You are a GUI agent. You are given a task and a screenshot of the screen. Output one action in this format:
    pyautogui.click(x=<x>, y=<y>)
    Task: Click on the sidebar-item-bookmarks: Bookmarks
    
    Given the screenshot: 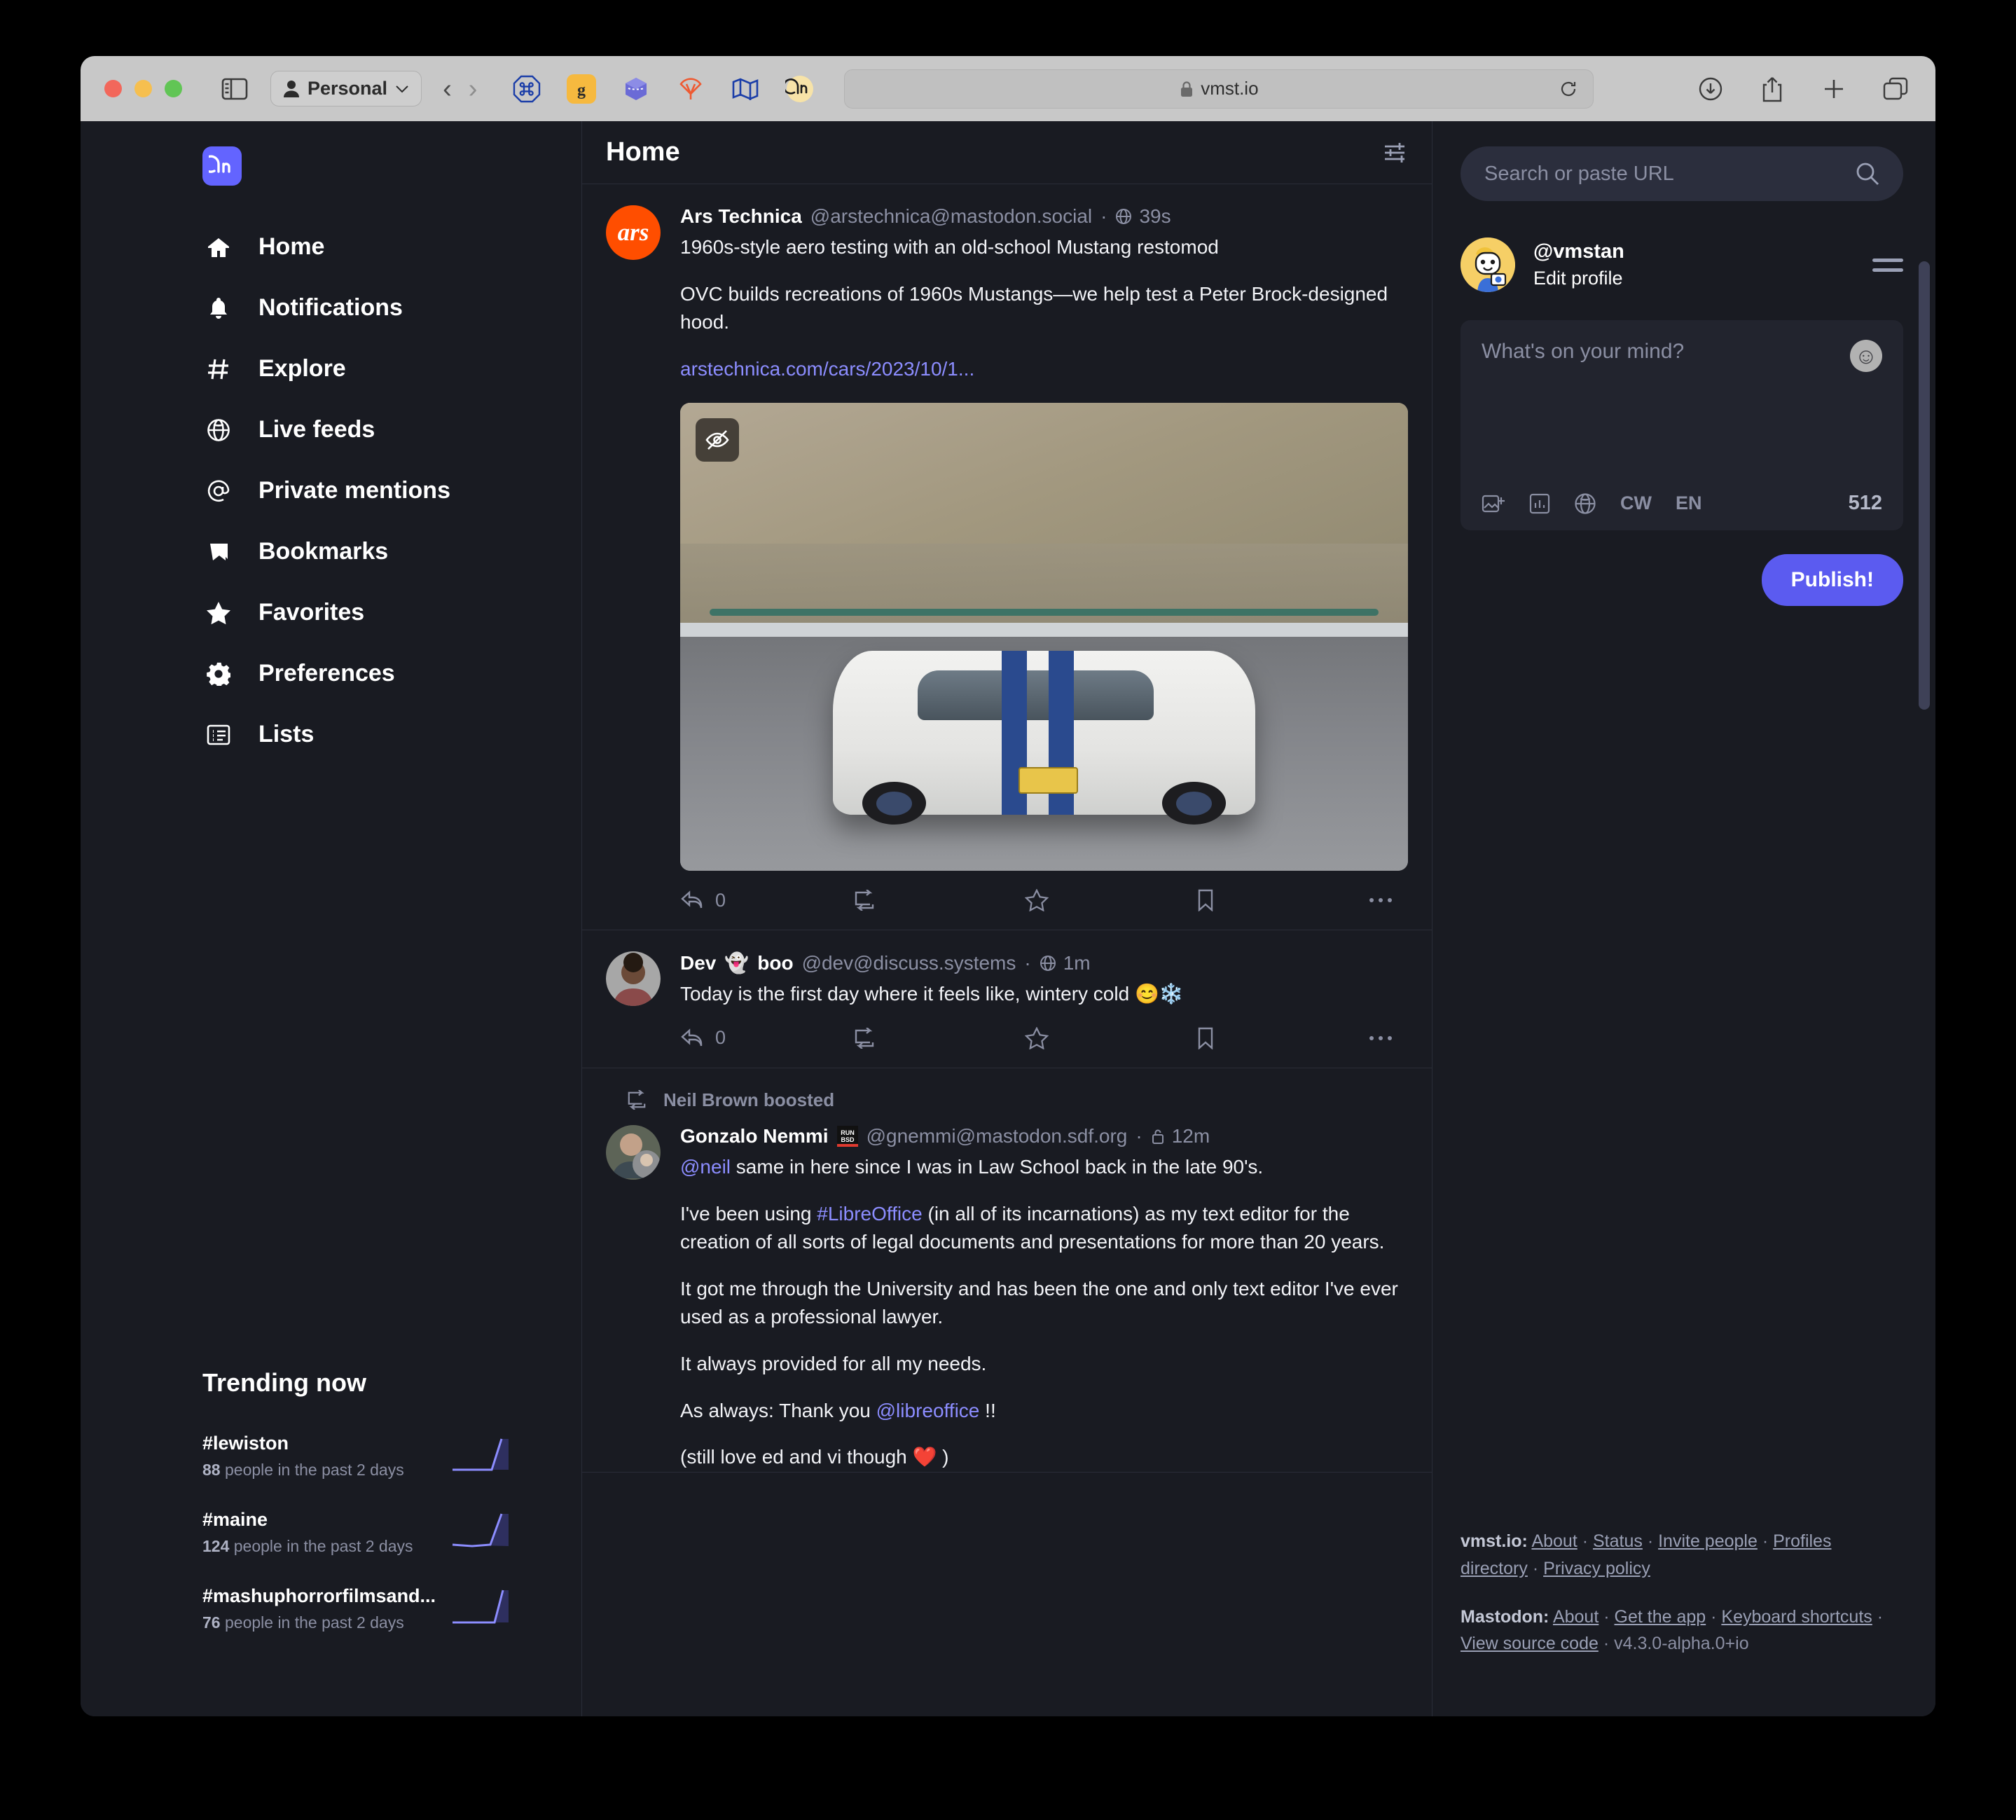 What is the action you would take?
    pyautogui.click(x=331, y=551)
    